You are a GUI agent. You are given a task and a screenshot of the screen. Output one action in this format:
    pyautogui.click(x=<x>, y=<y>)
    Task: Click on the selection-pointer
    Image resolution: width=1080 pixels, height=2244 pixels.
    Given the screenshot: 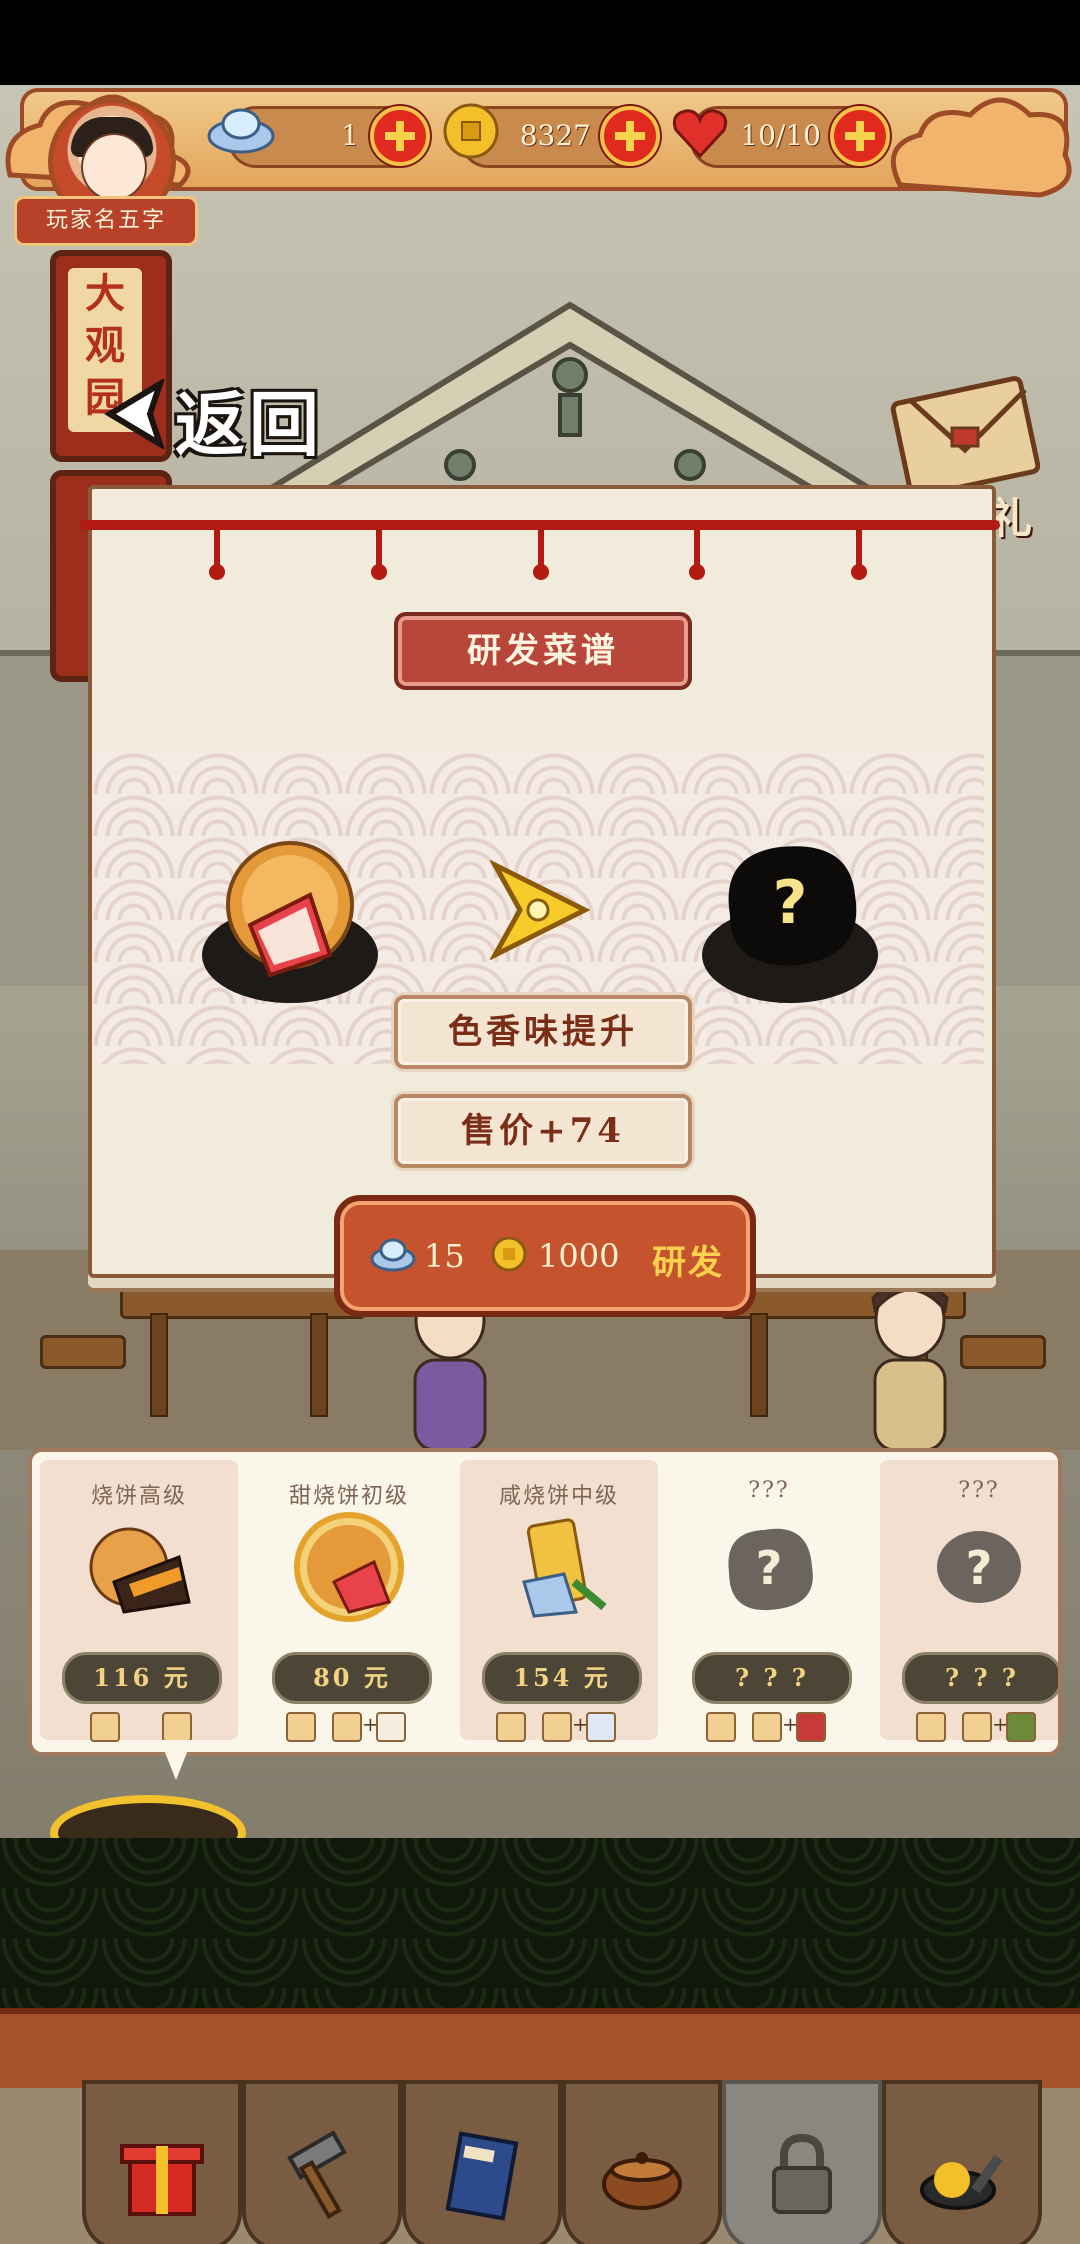 What is the action you would take?
    pyautogui.click(x=176, y=1760)
    